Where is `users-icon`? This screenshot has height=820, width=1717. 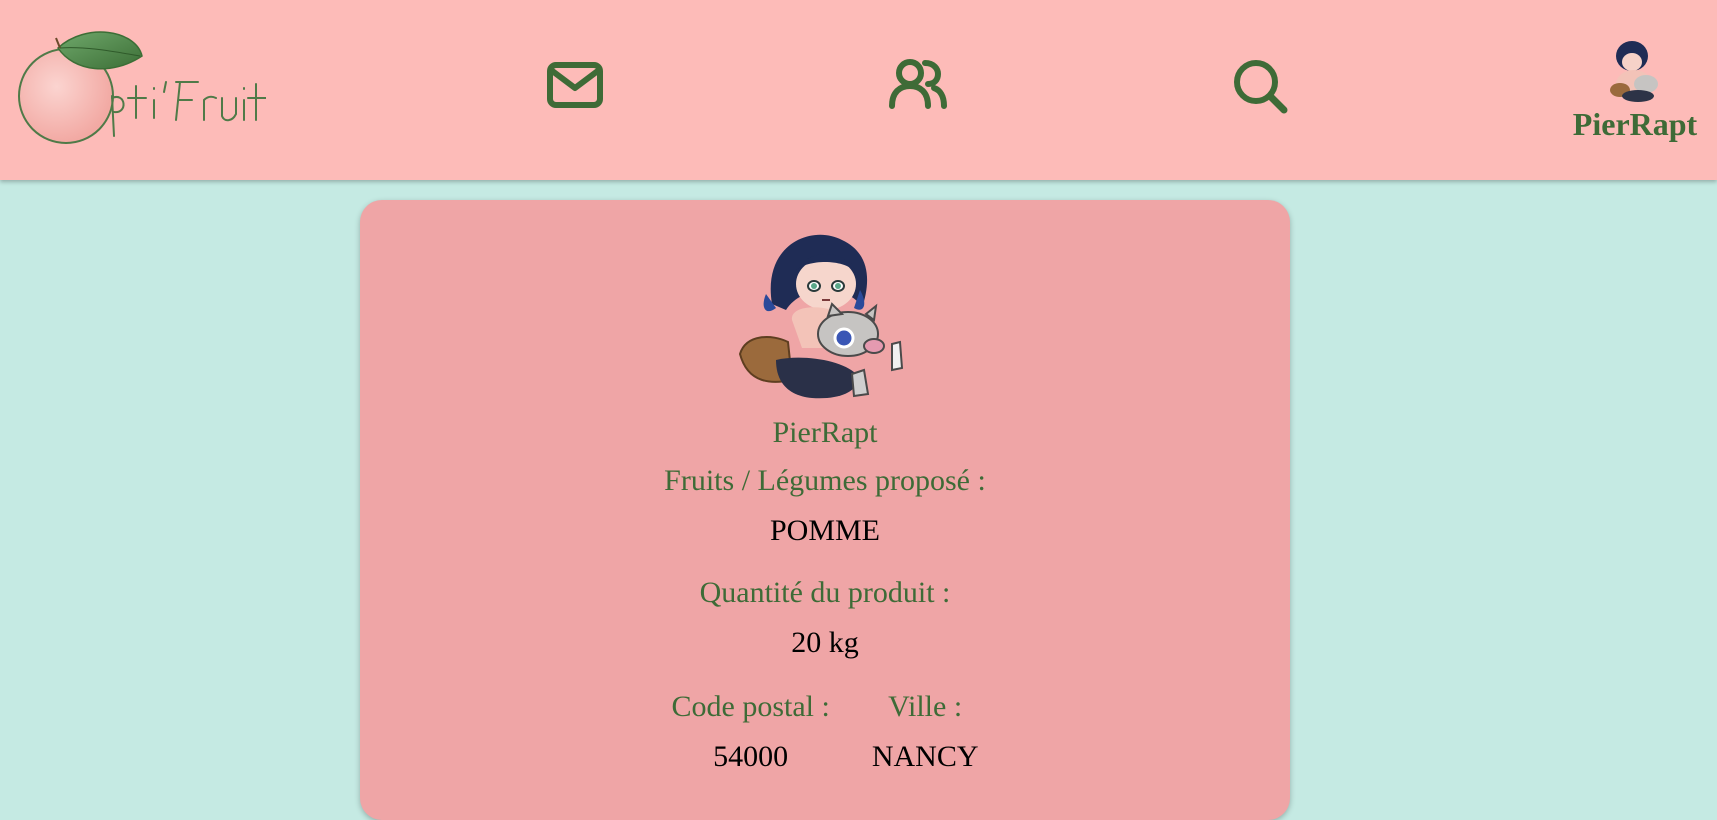
users-icon is located at coordinates (918, 84).